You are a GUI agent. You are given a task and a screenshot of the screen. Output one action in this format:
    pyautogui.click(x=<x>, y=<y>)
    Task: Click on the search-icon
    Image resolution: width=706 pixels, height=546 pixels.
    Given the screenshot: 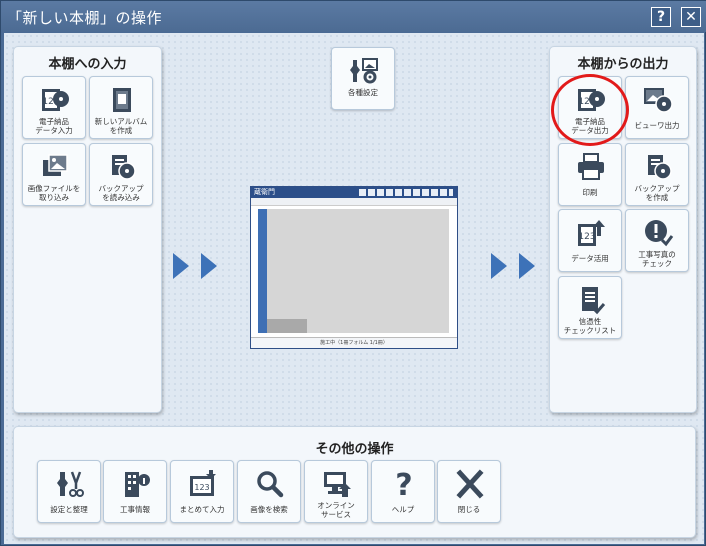 What is the action you would take?
    pyautogui.click(x=270, y=484)
    